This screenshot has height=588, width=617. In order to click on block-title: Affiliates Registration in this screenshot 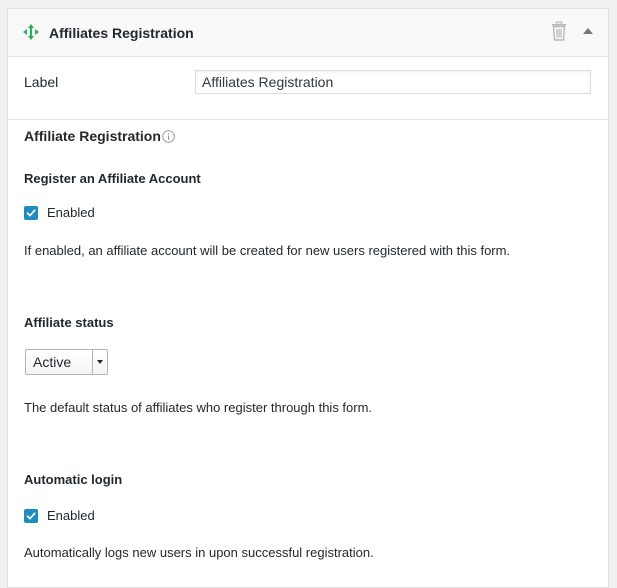, I will do `click(121, 32)`.